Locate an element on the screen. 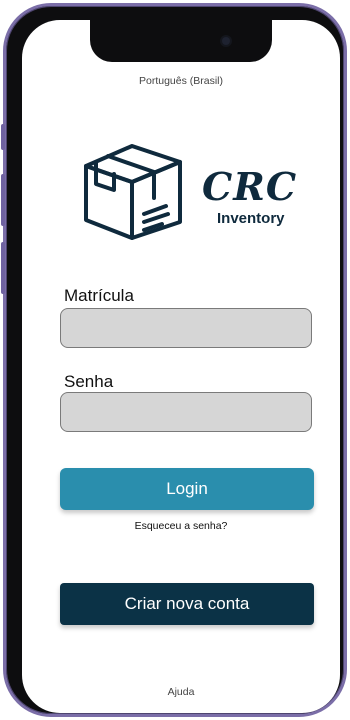 Image resolution: width=350 pixels, height=720 pixels. front-camera-icon is located at coordinates (226, 41).